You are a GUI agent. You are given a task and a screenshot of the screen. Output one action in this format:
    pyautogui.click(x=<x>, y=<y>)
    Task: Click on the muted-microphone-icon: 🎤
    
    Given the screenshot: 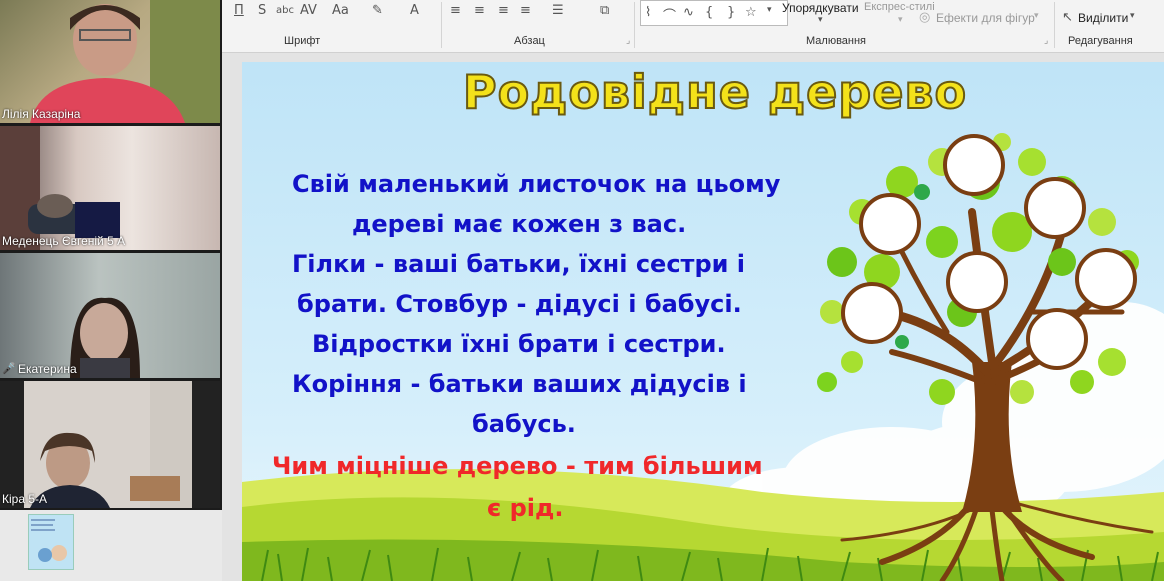 What is the action you would take?
    pyautogui.click(x=9, y=368)
    